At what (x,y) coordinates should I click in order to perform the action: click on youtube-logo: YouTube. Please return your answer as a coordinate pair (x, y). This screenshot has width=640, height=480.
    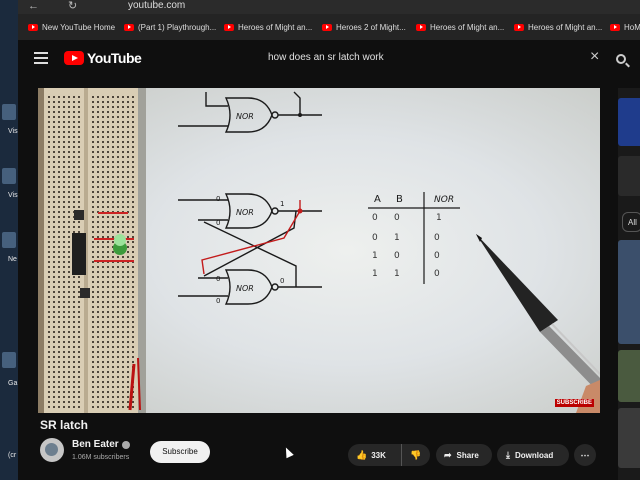
    Looking at the image, I should click on (103, 58).